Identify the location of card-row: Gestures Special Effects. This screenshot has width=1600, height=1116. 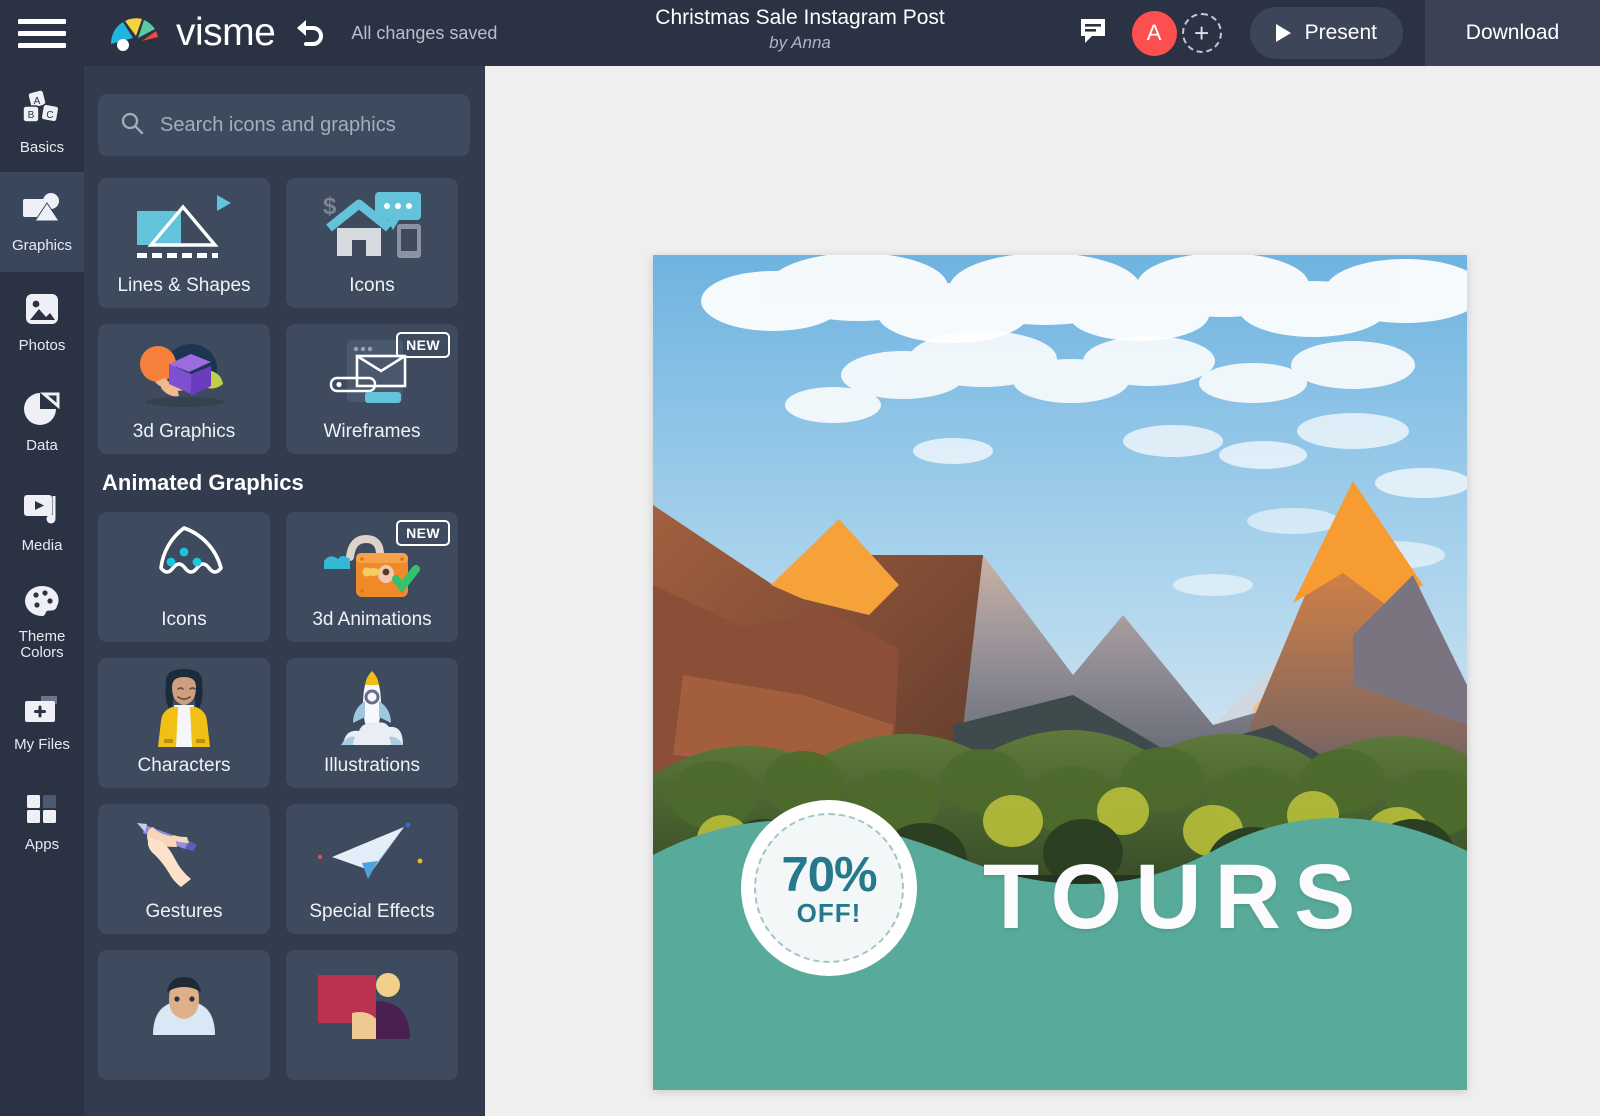
(288, 869).